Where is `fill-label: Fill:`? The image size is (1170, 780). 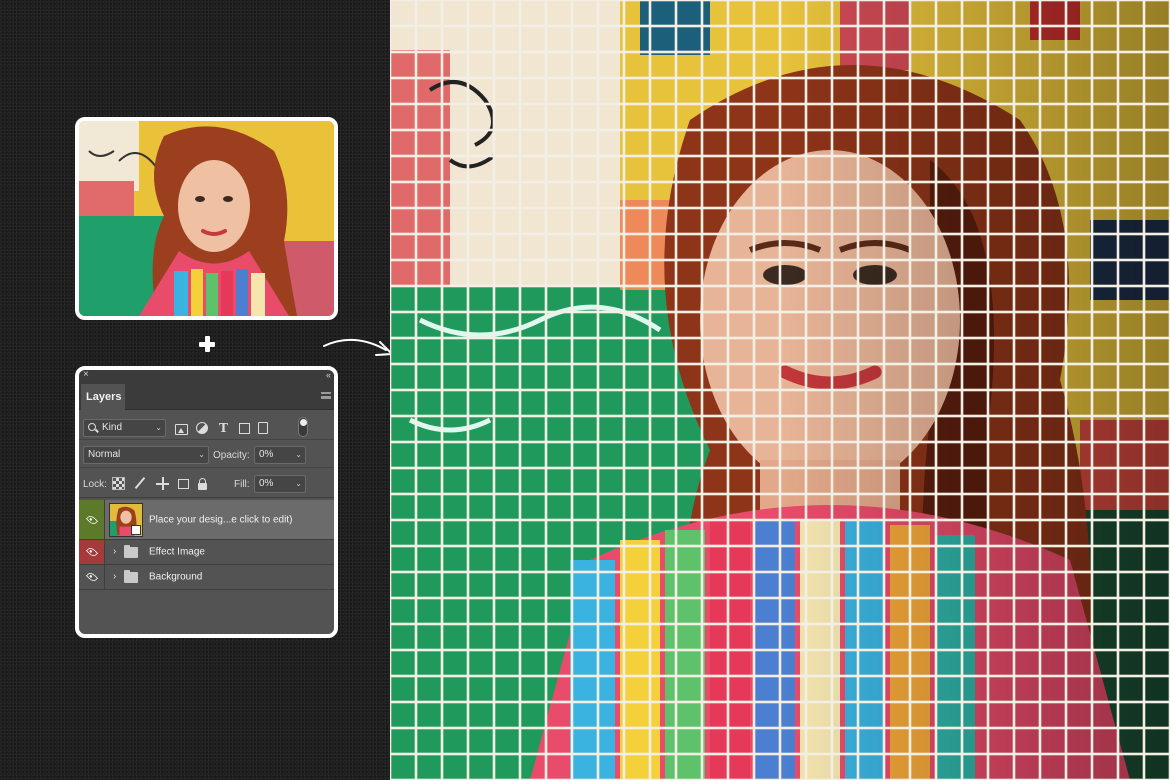 fill-label: Fill: is located at coordinates (242, 484).